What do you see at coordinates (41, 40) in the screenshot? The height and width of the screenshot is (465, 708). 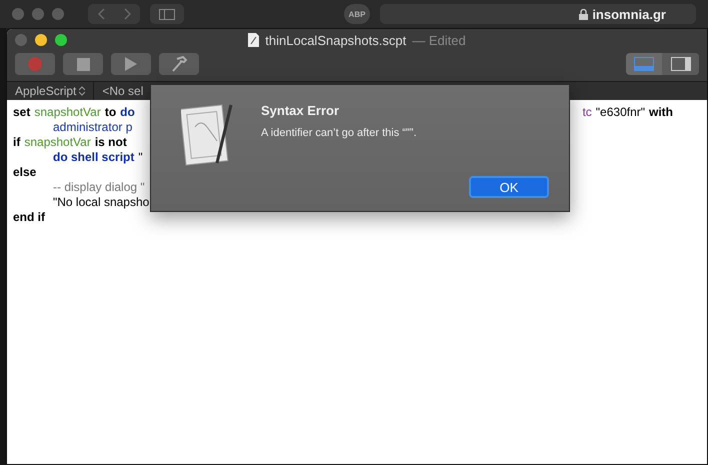 I see `minimize-button` at bounding box center [41, 40].